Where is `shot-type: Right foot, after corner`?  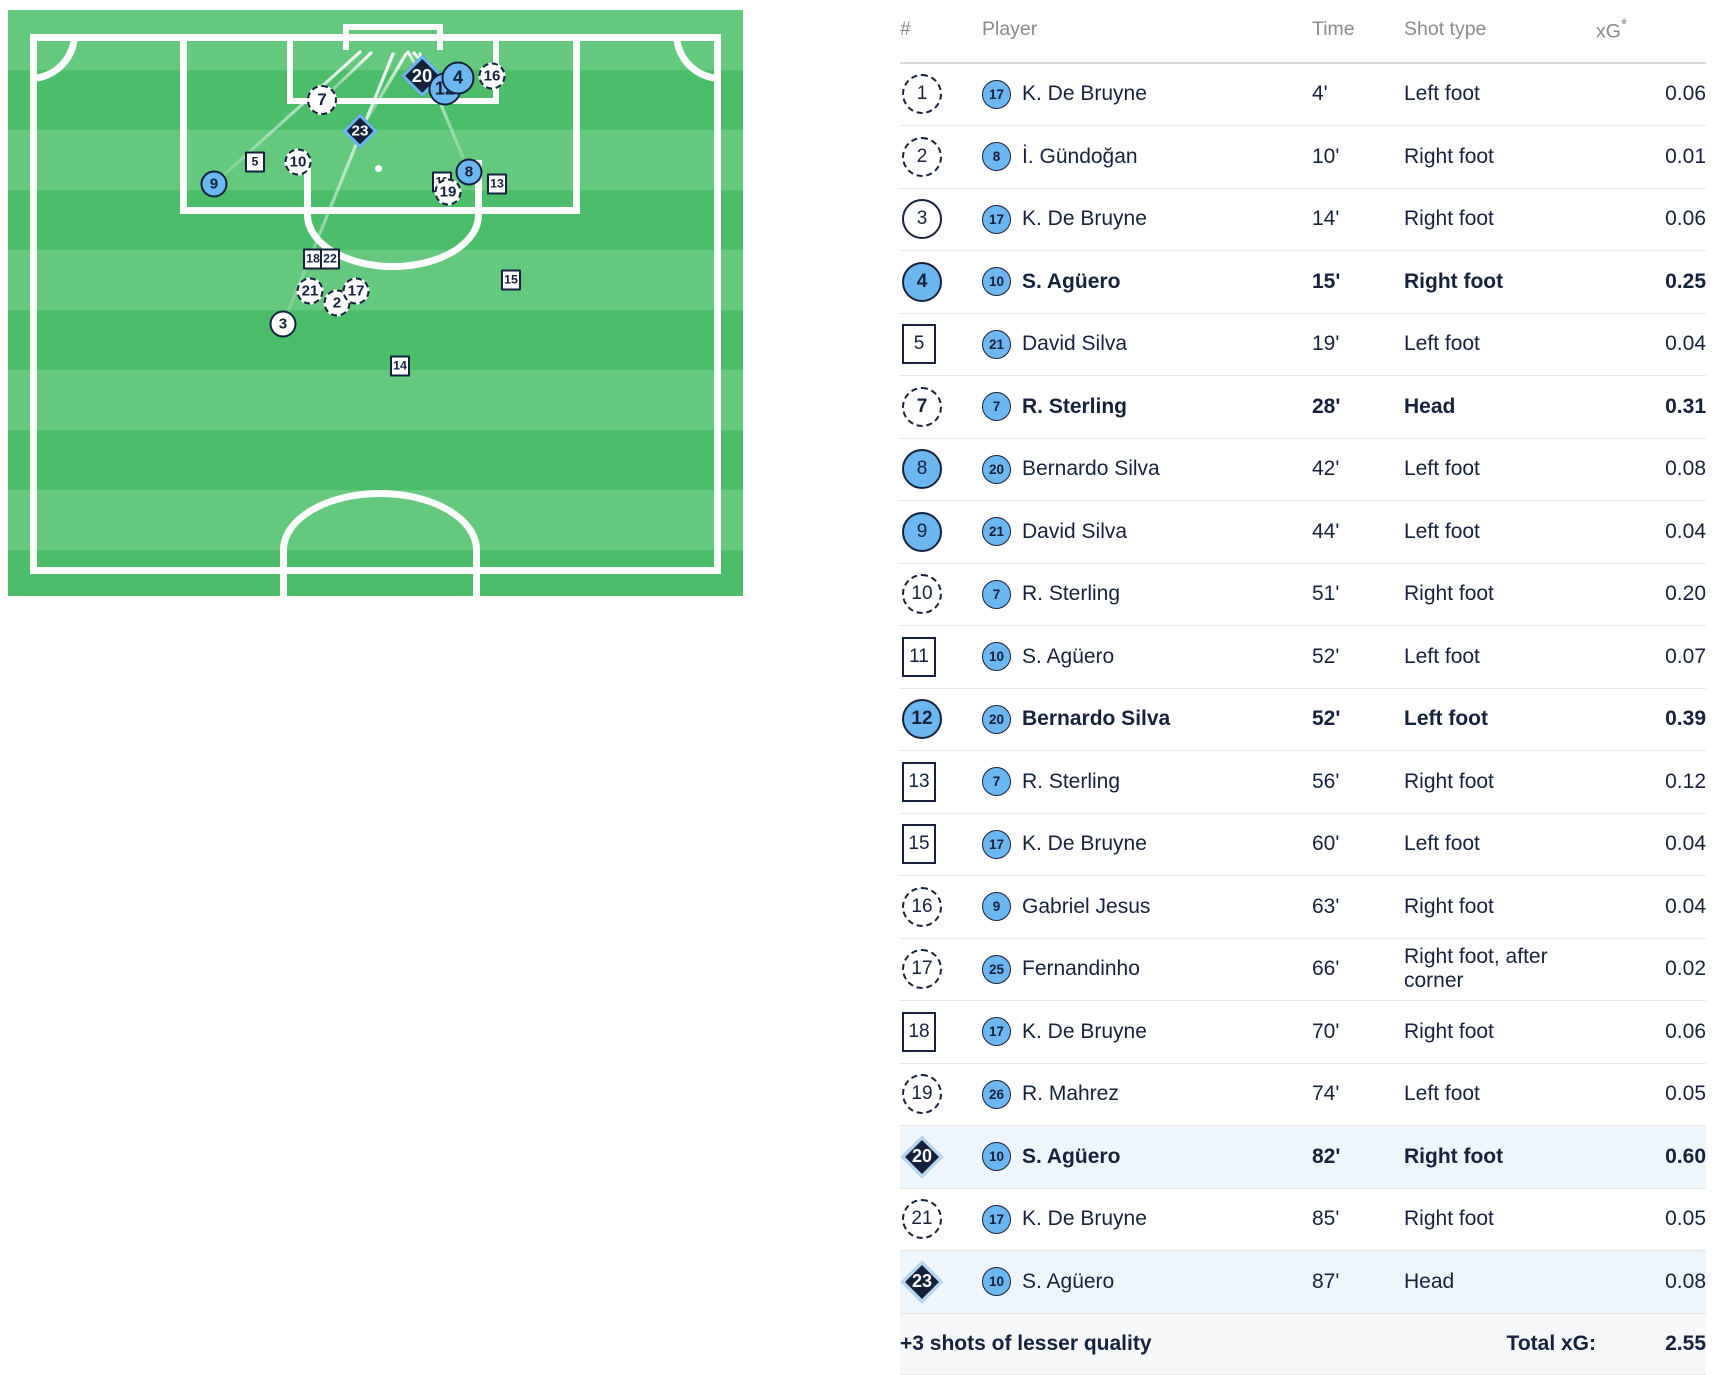
shot-type: Right foot, after corner is located at coordinates (1500, 969).